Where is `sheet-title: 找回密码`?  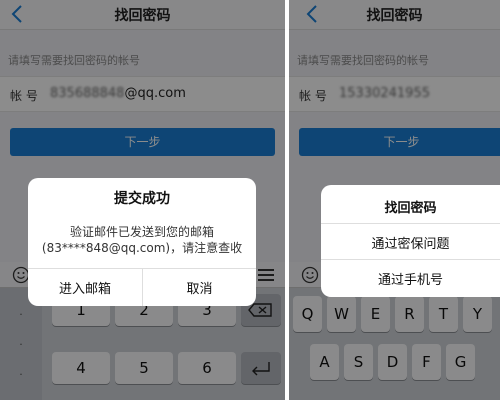
sheet-title: 找回密码 is located at coordinates (410, 208).